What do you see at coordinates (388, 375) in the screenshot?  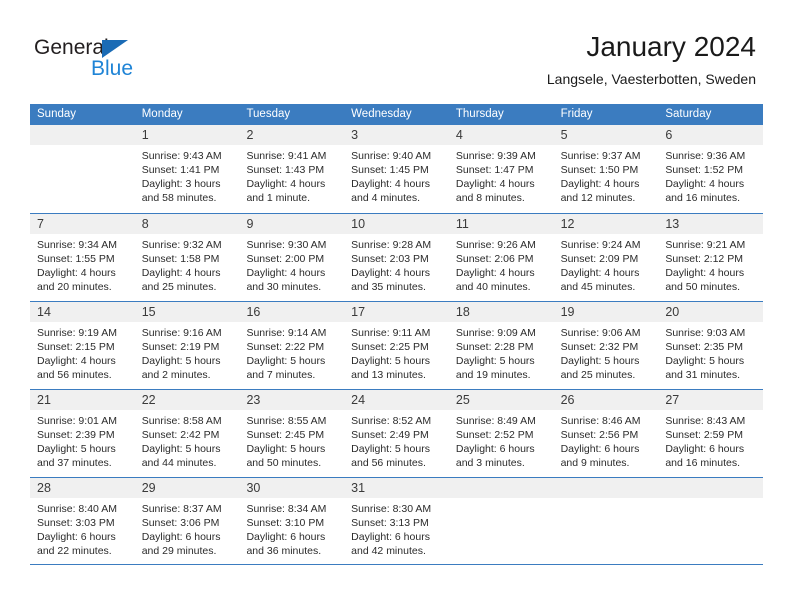 I see `daylight-text-line2: and 13 minutes.` at bounding box center [388, 375].